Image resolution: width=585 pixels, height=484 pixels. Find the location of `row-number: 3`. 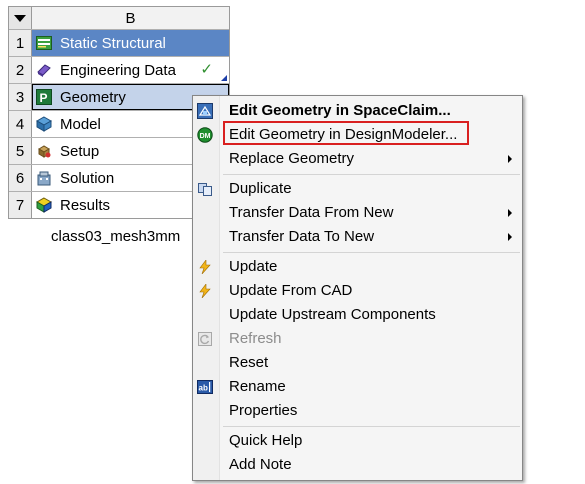

row-number: 3 is located at coordinates (20, 97).